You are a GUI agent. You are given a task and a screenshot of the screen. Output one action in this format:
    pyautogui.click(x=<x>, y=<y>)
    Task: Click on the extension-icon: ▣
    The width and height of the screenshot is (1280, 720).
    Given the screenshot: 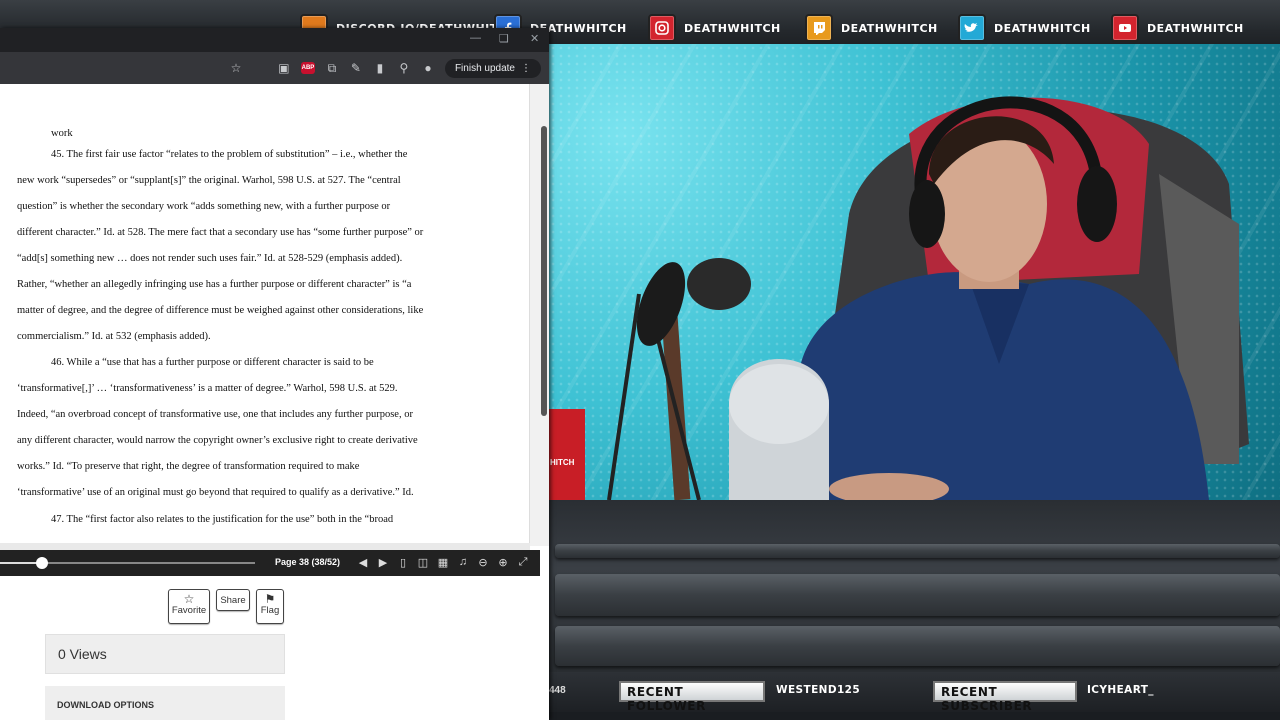 What is the action you would take?
    pyautogui.click(x=284, y=68)
    